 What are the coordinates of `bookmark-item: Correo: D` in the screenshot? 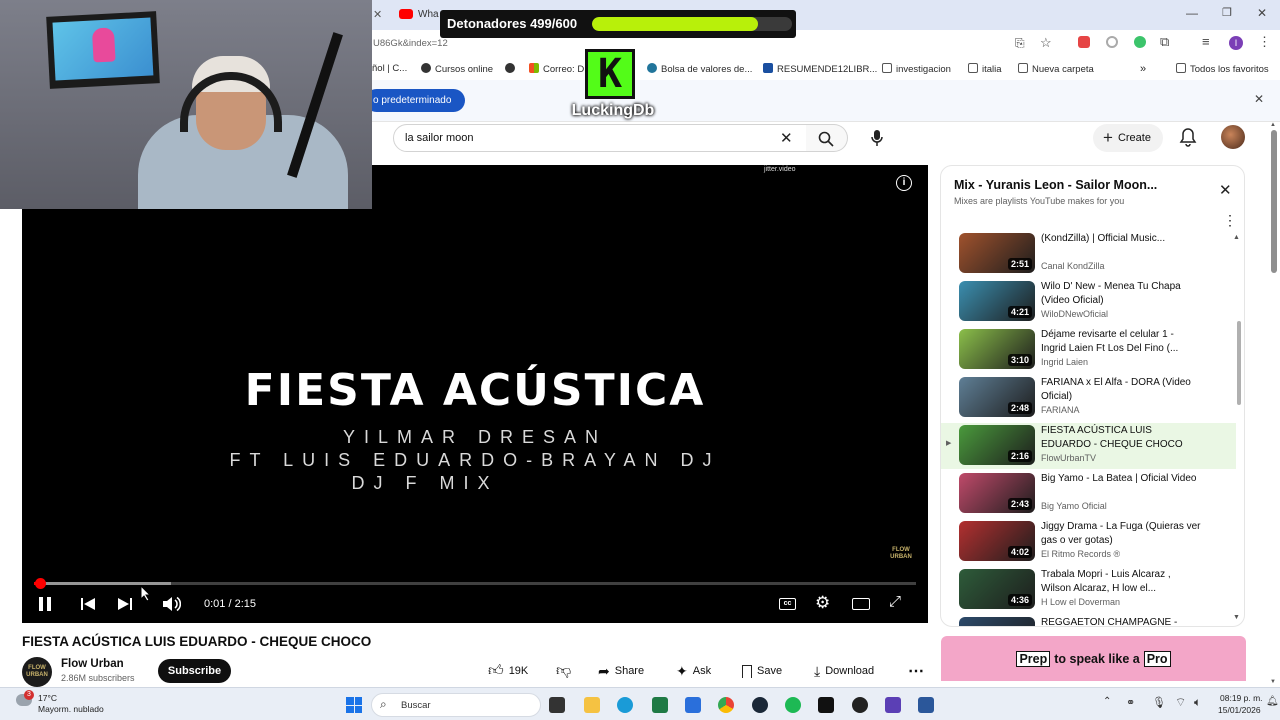 It's located at (556, 69).